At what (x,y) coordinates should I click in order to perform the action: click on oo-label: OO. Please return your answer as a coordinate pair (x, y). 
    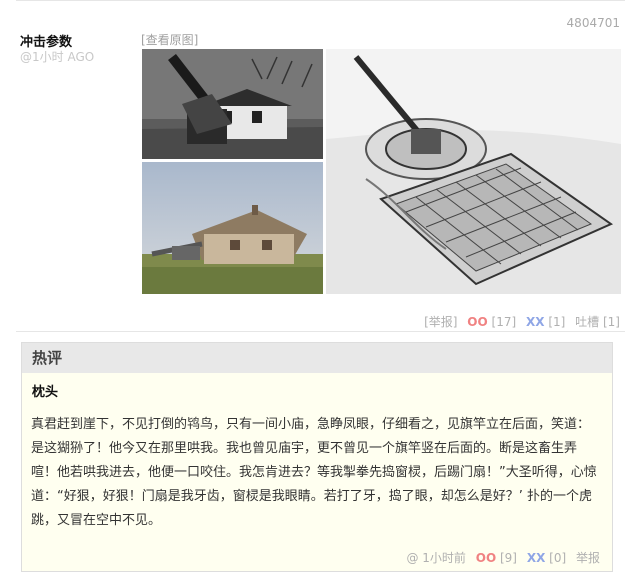
    Looking at the image, I should click on (477, 322).